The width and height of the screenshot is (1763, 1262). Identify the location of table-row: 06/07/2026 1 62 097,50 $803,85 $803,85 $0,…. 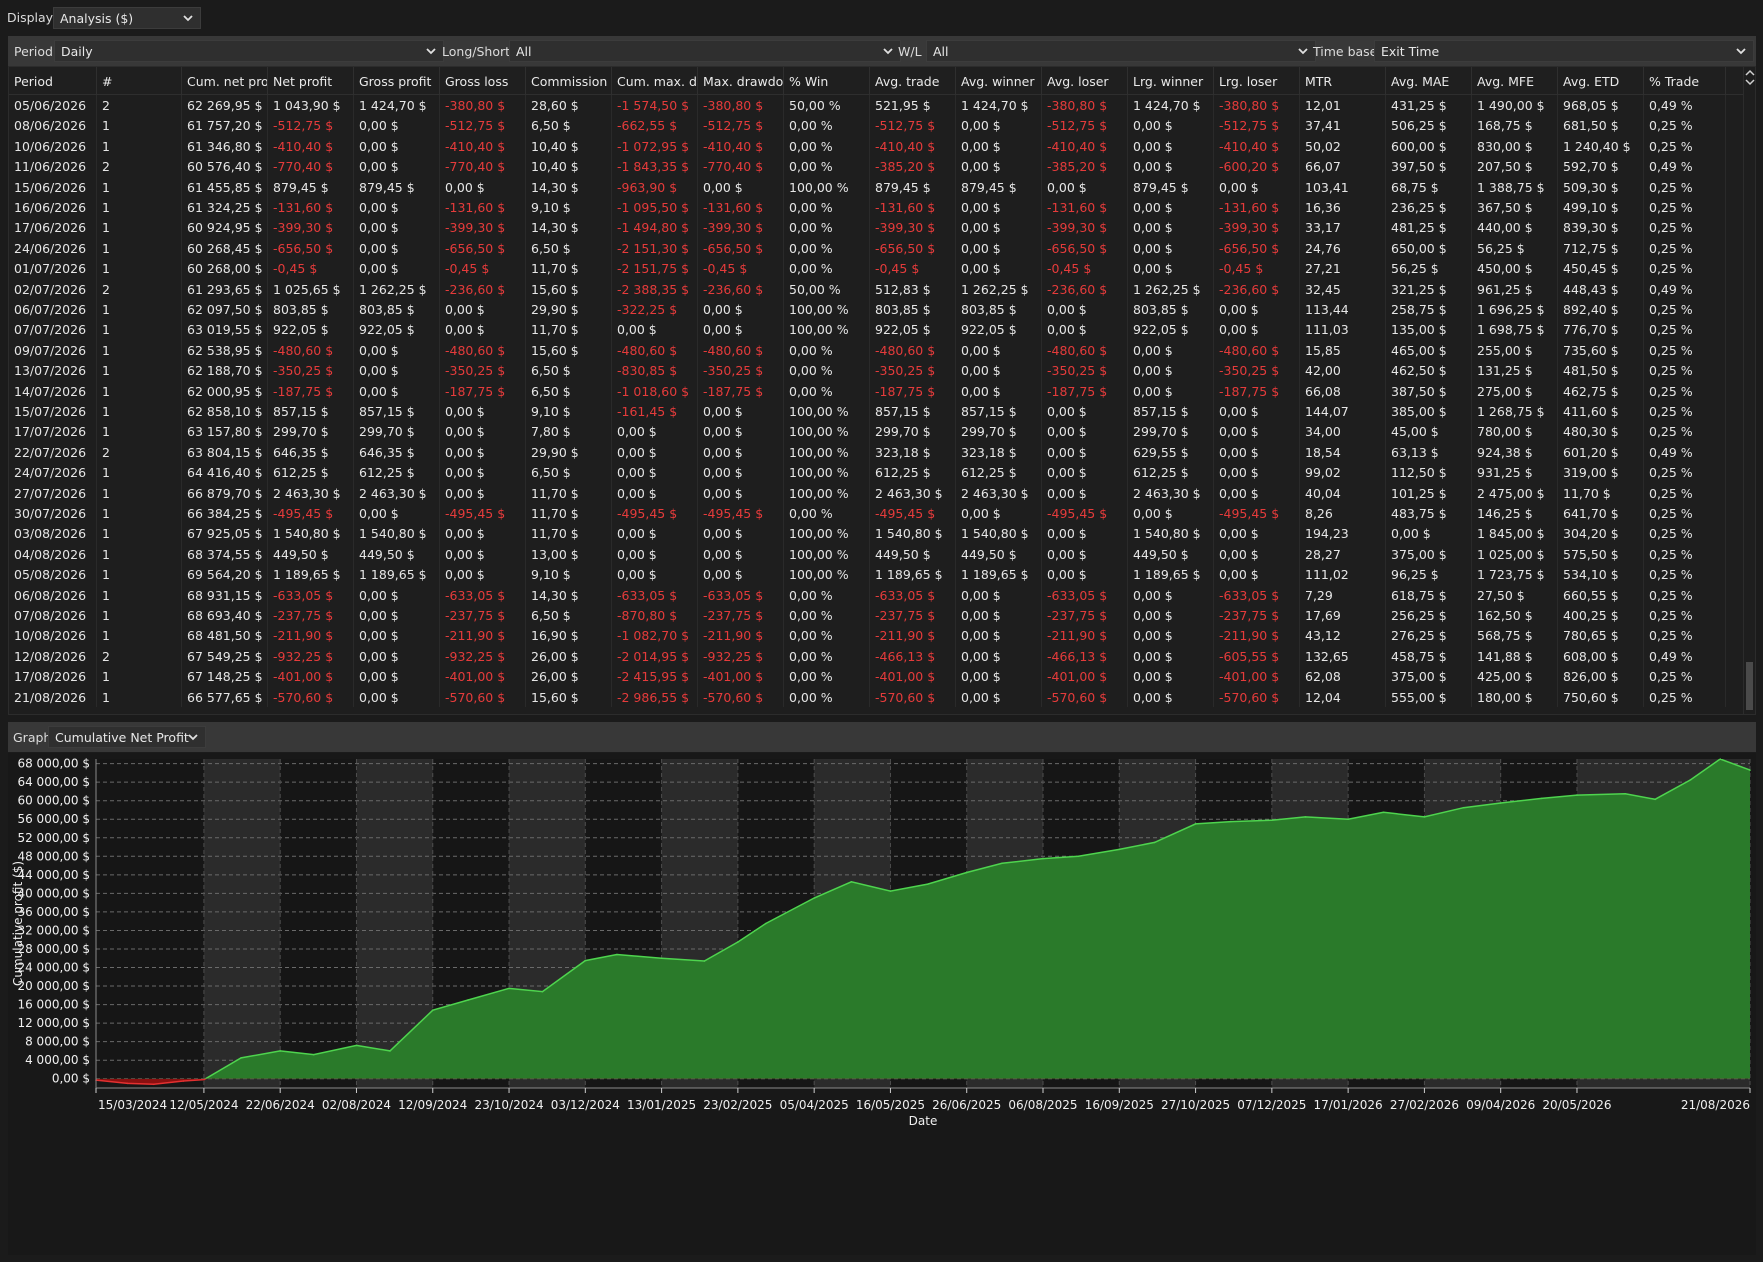
(876, 309).